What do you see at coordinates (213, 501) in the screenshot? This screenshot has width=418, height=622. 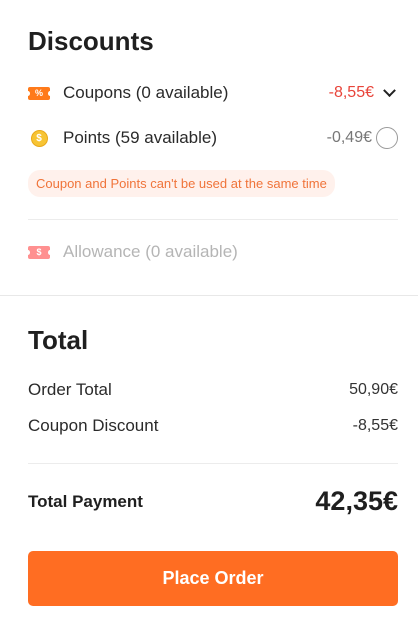 I see `total-payment-row: Total Payment 42,35€` at bounding box center [213, 501].